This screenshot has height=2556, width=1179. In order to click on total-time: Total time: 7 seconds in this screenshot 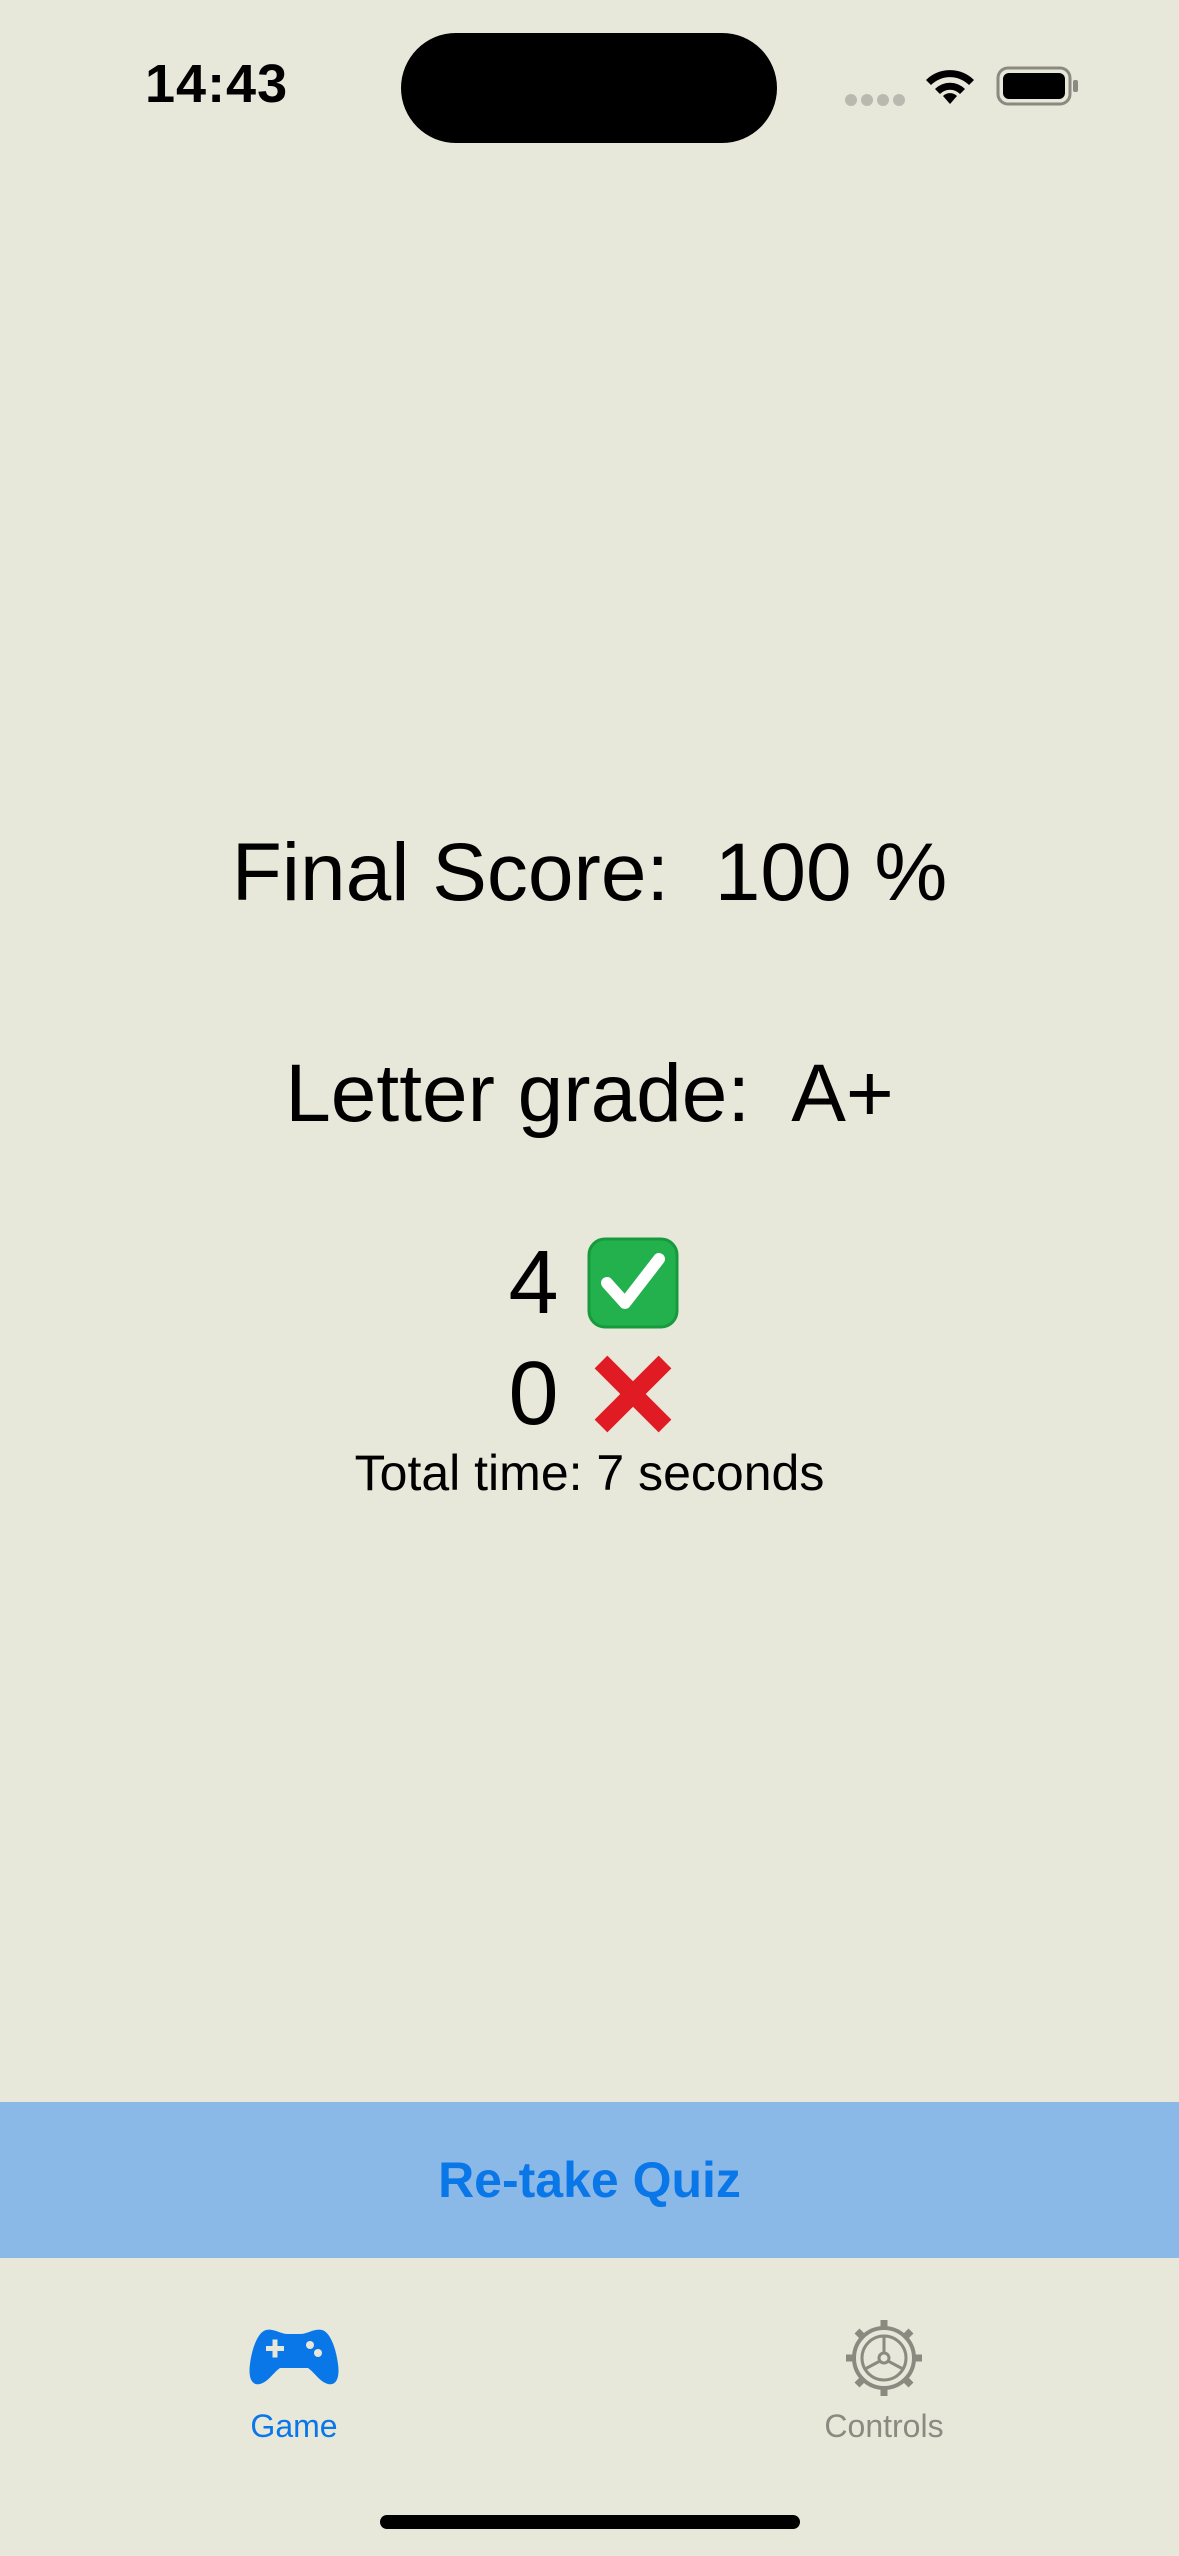, I will do `click(589, 1473)`.